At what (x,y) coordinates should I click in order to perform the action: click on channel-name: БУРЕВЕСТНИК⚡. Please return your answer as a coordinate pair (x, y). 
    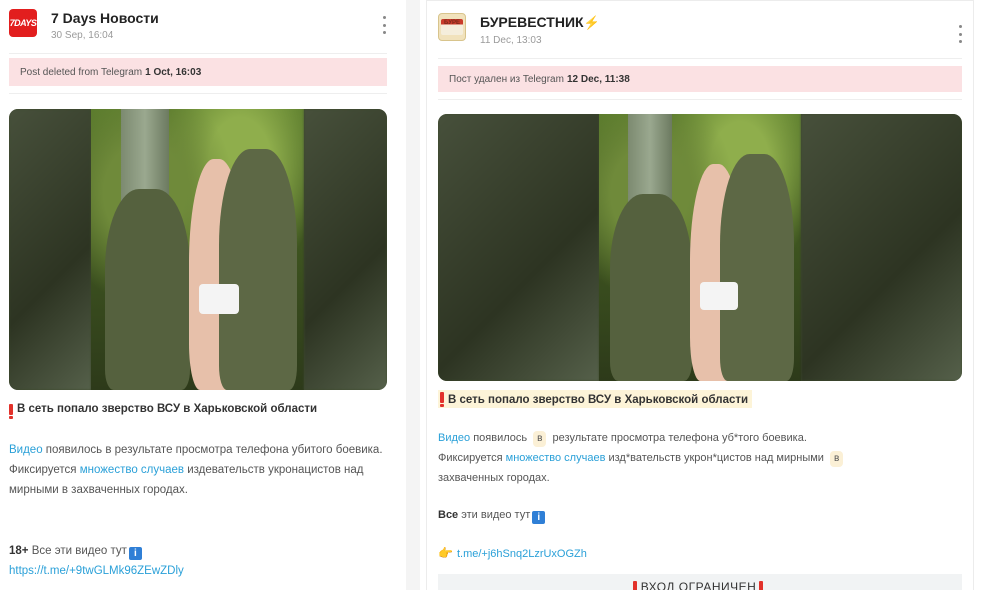
    Looking at the image, I should click on (540, 22).